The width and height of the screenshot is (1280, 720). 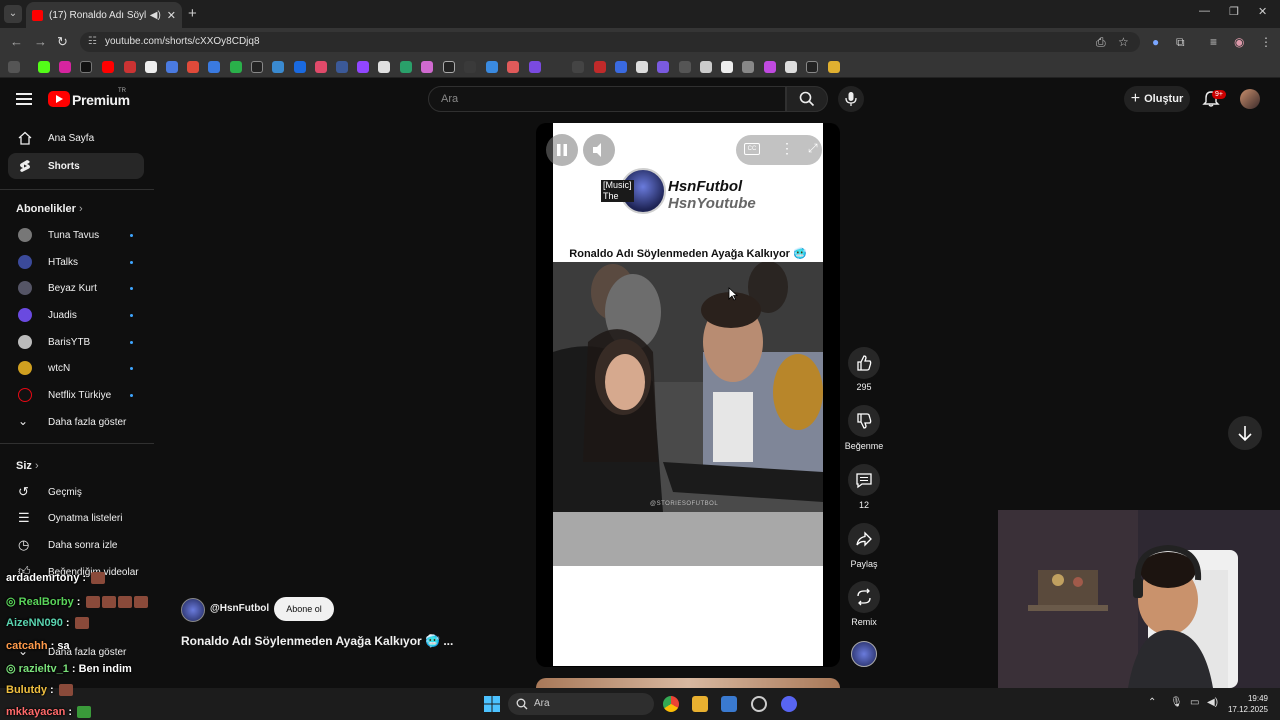 I want to click on network-icon: ▭, so click(x=1194, y=702).